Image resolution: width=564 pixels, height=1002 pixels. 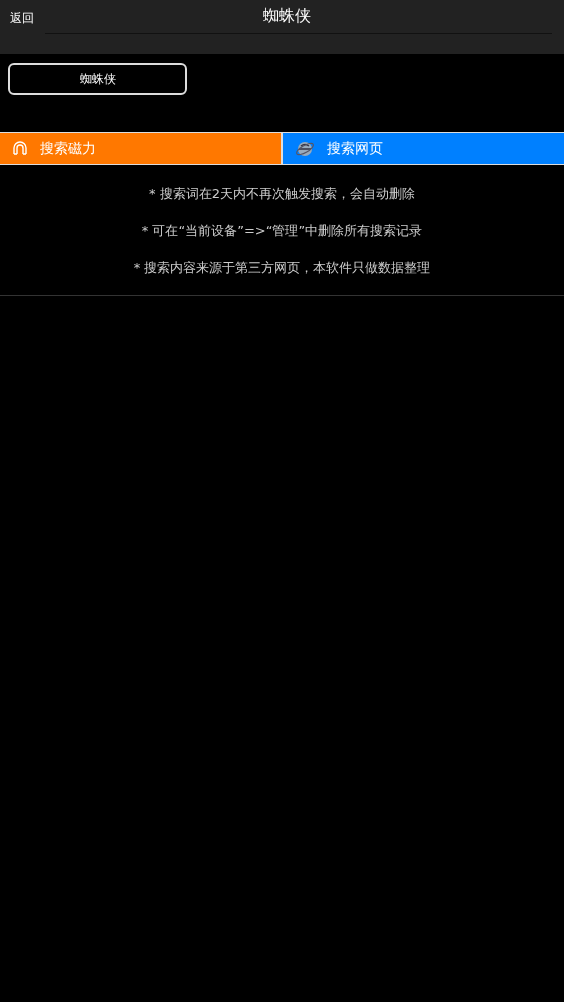 I want to click on note-text: * 搜索内容来源于第三方网页，本软件只做数据整理, so click(x=282, y=267).